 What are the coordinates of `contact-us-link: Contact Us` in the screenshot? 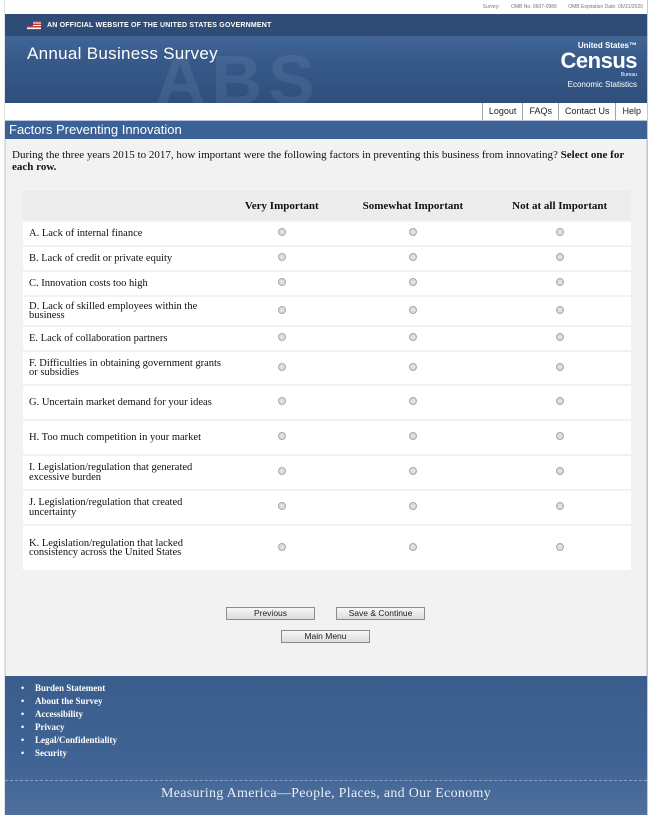 It's located at (586, 111).